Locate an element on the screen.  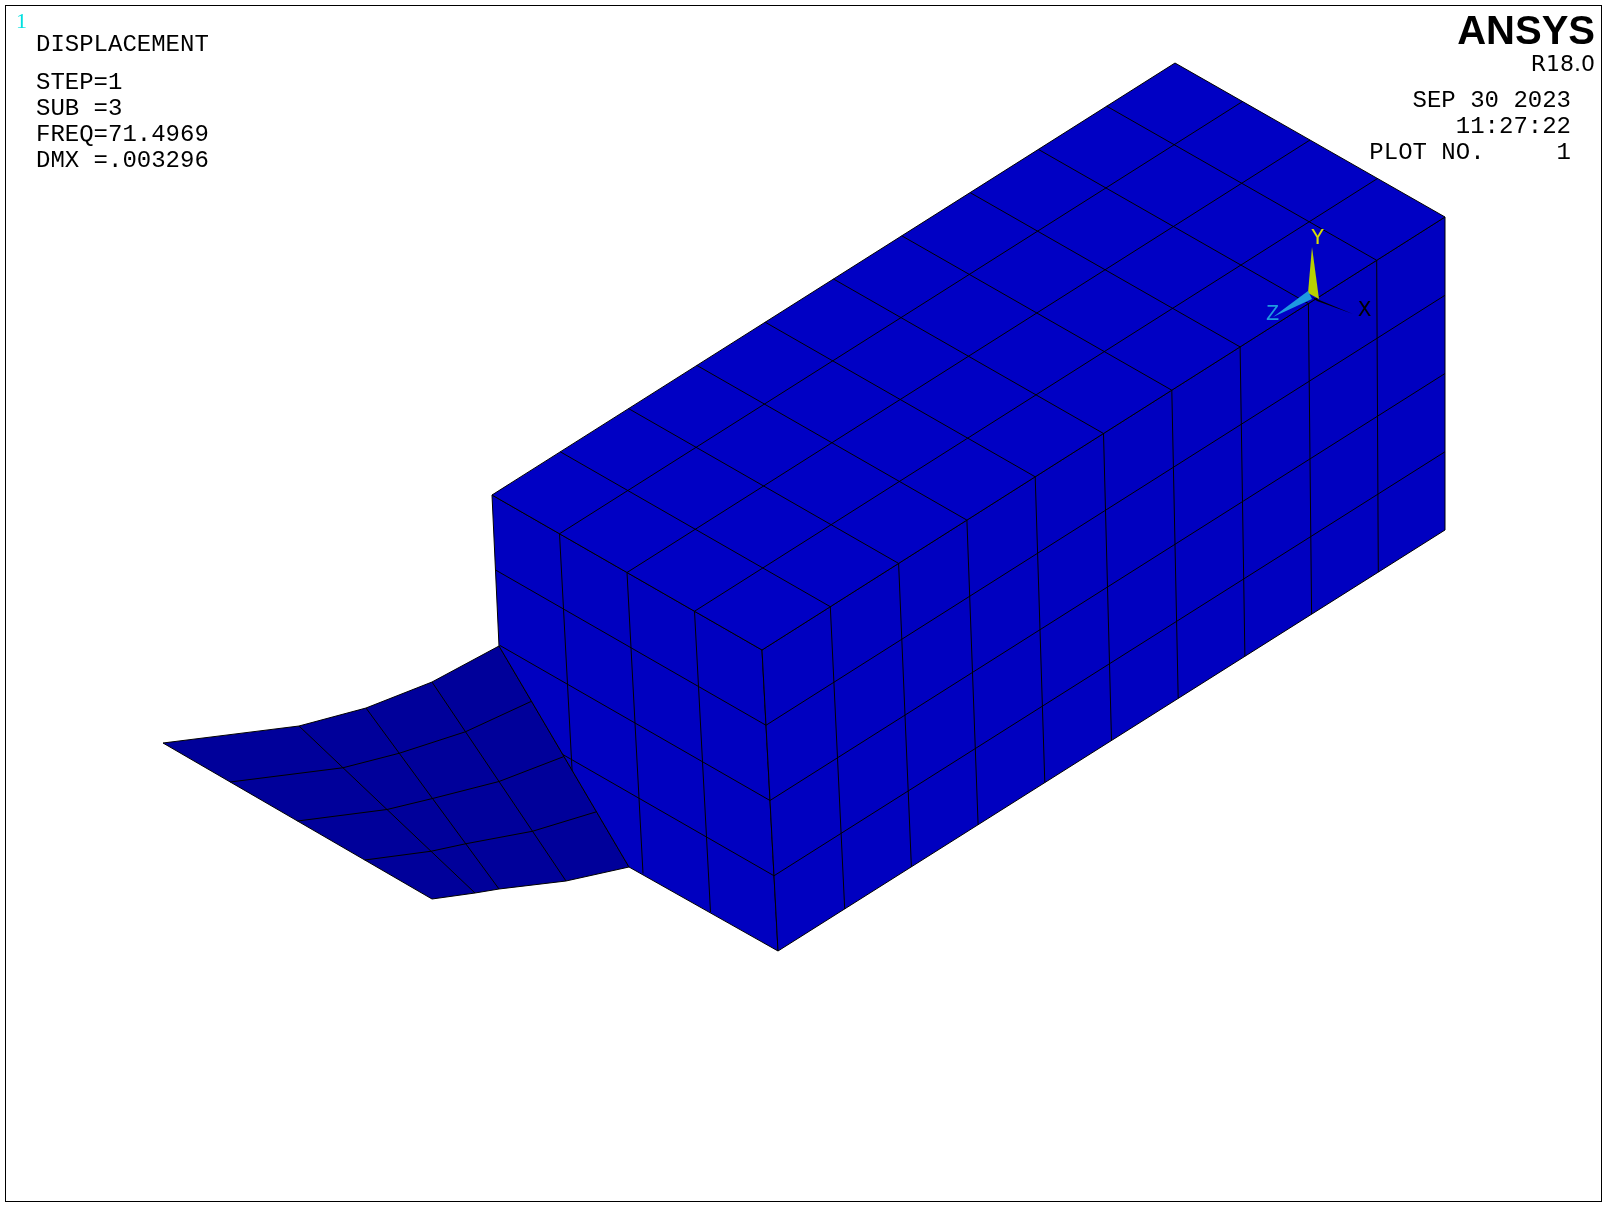
axis-label: Z is located at coordinates (1273, 315).